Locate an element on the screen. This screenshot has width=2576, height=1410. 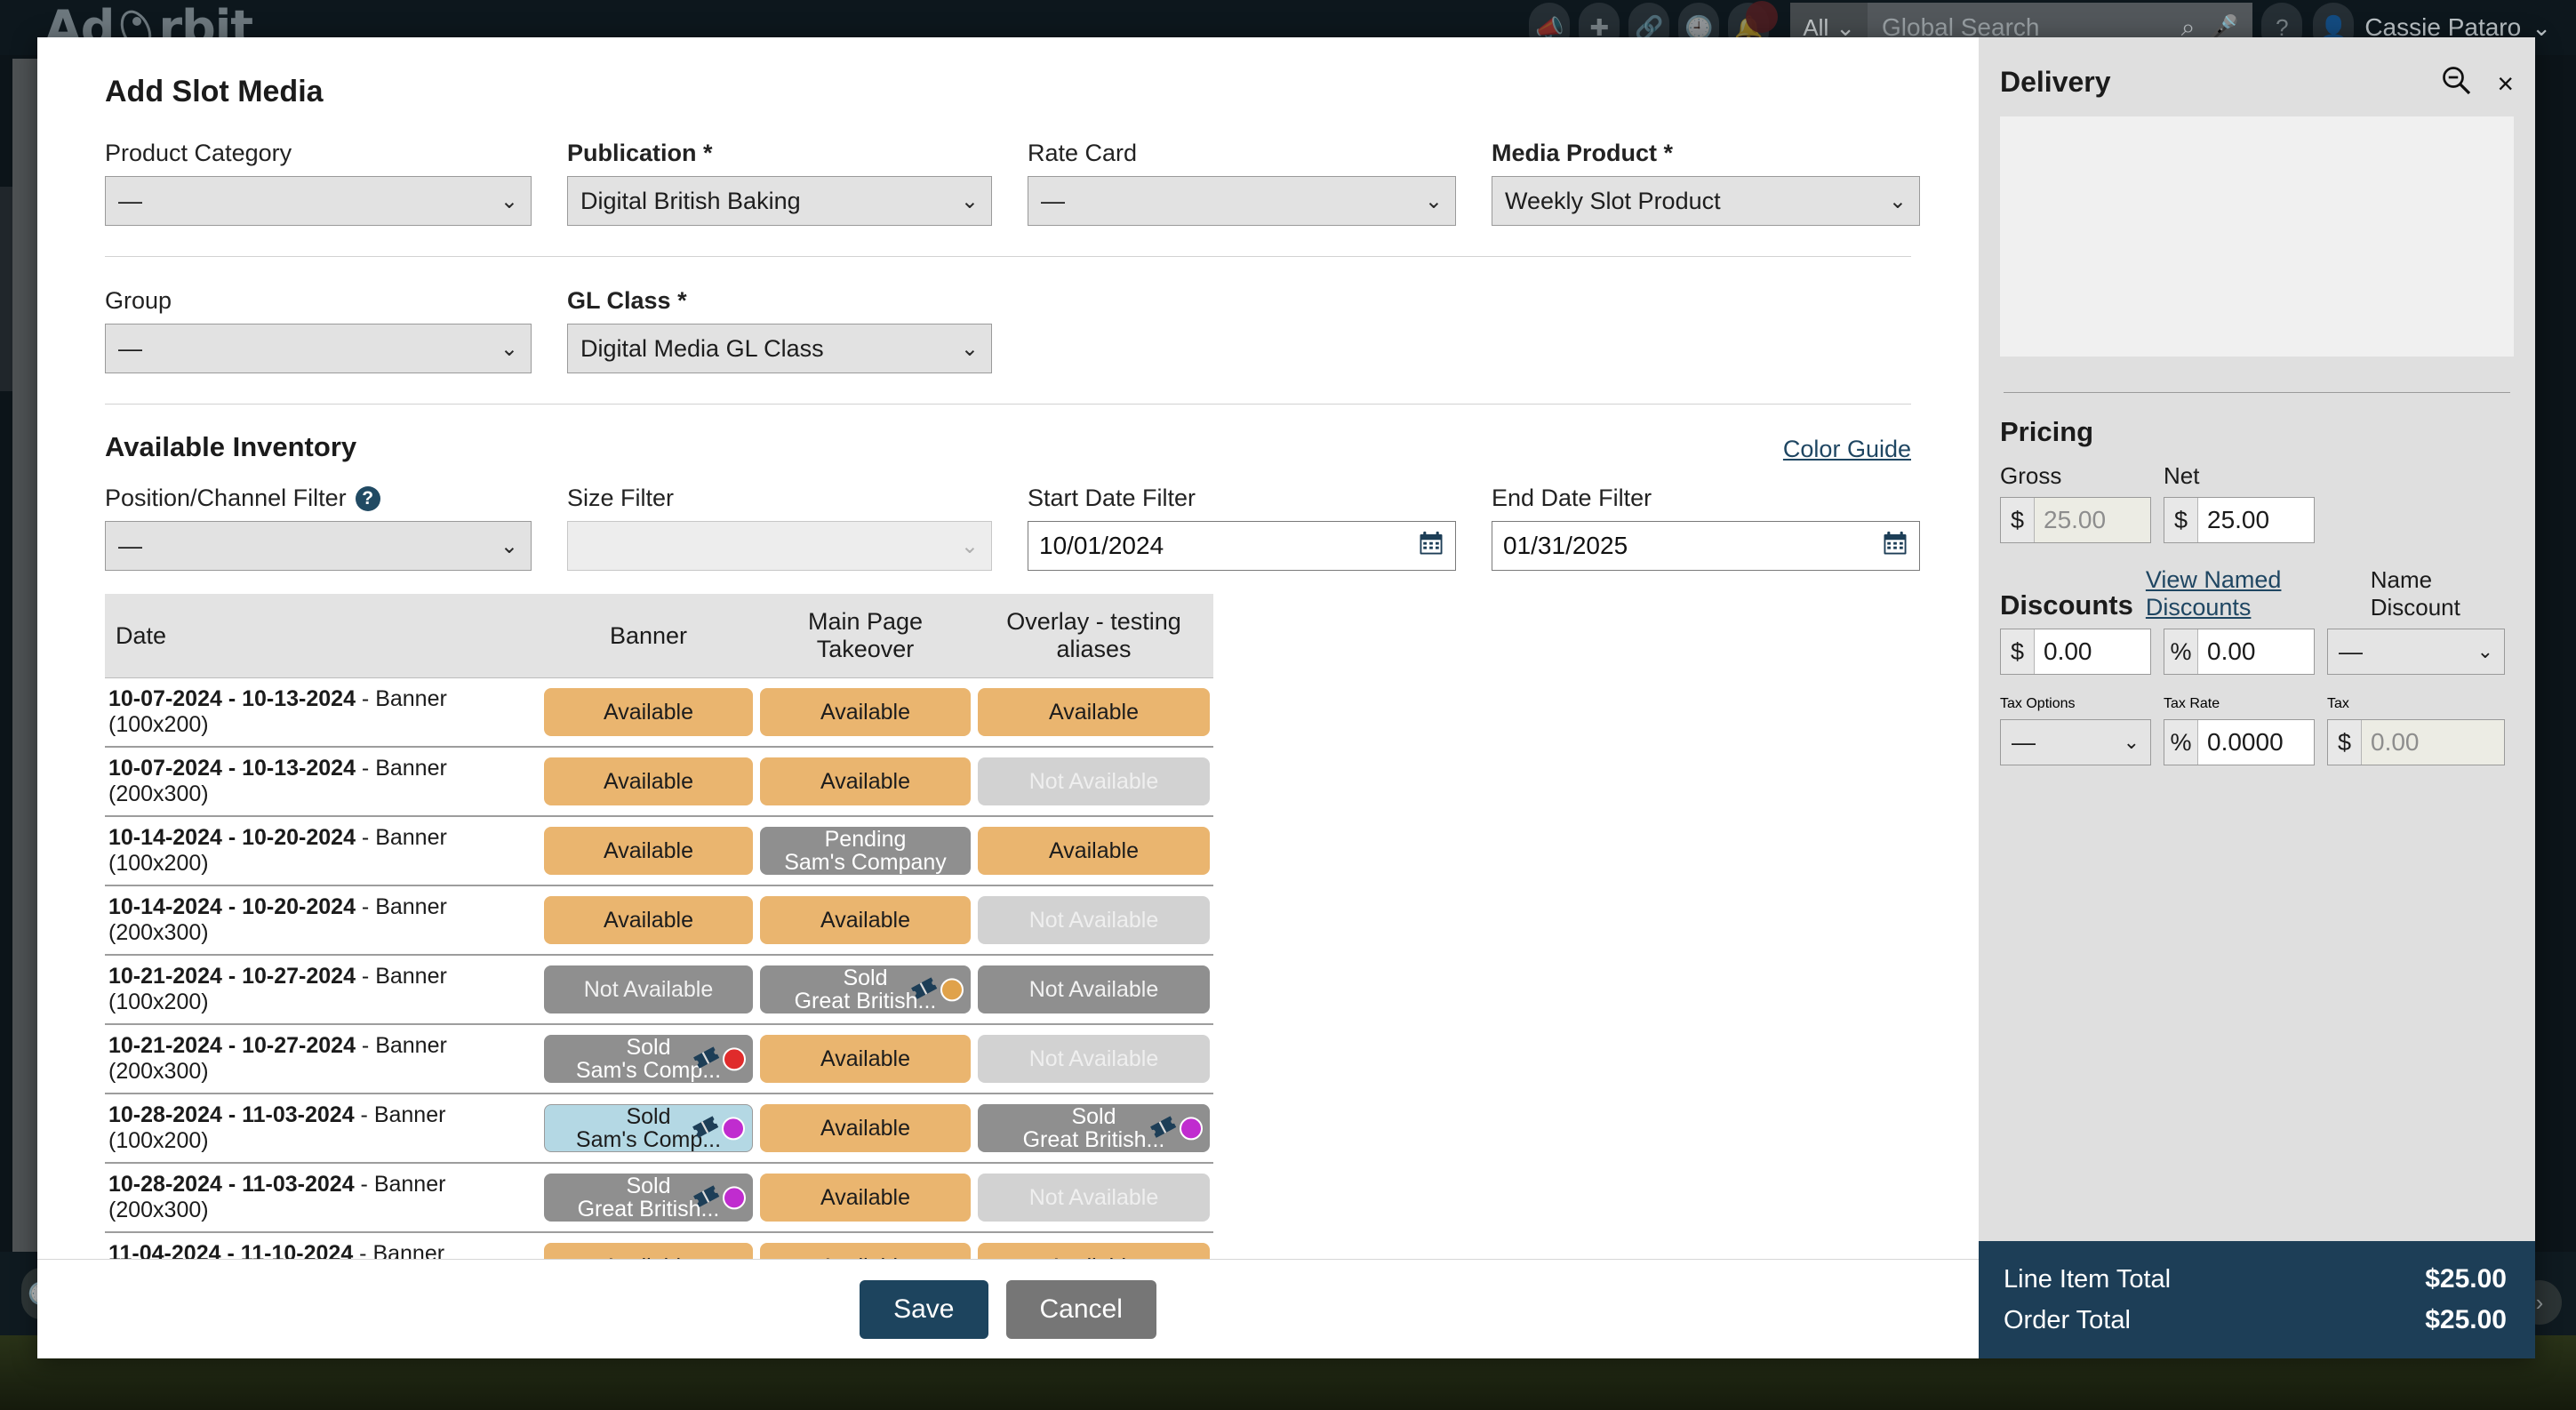
column-header-main-page-takeover: Main Page Takeover is located at coordinates (865, 636).